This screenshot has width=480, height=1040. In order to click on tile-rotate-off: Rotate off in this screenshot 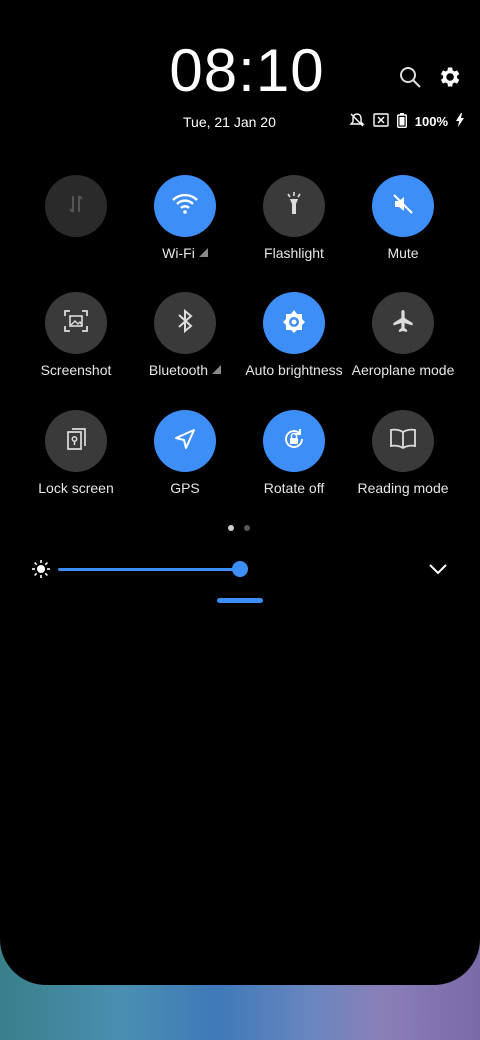, I will do `click(294, 453)`.